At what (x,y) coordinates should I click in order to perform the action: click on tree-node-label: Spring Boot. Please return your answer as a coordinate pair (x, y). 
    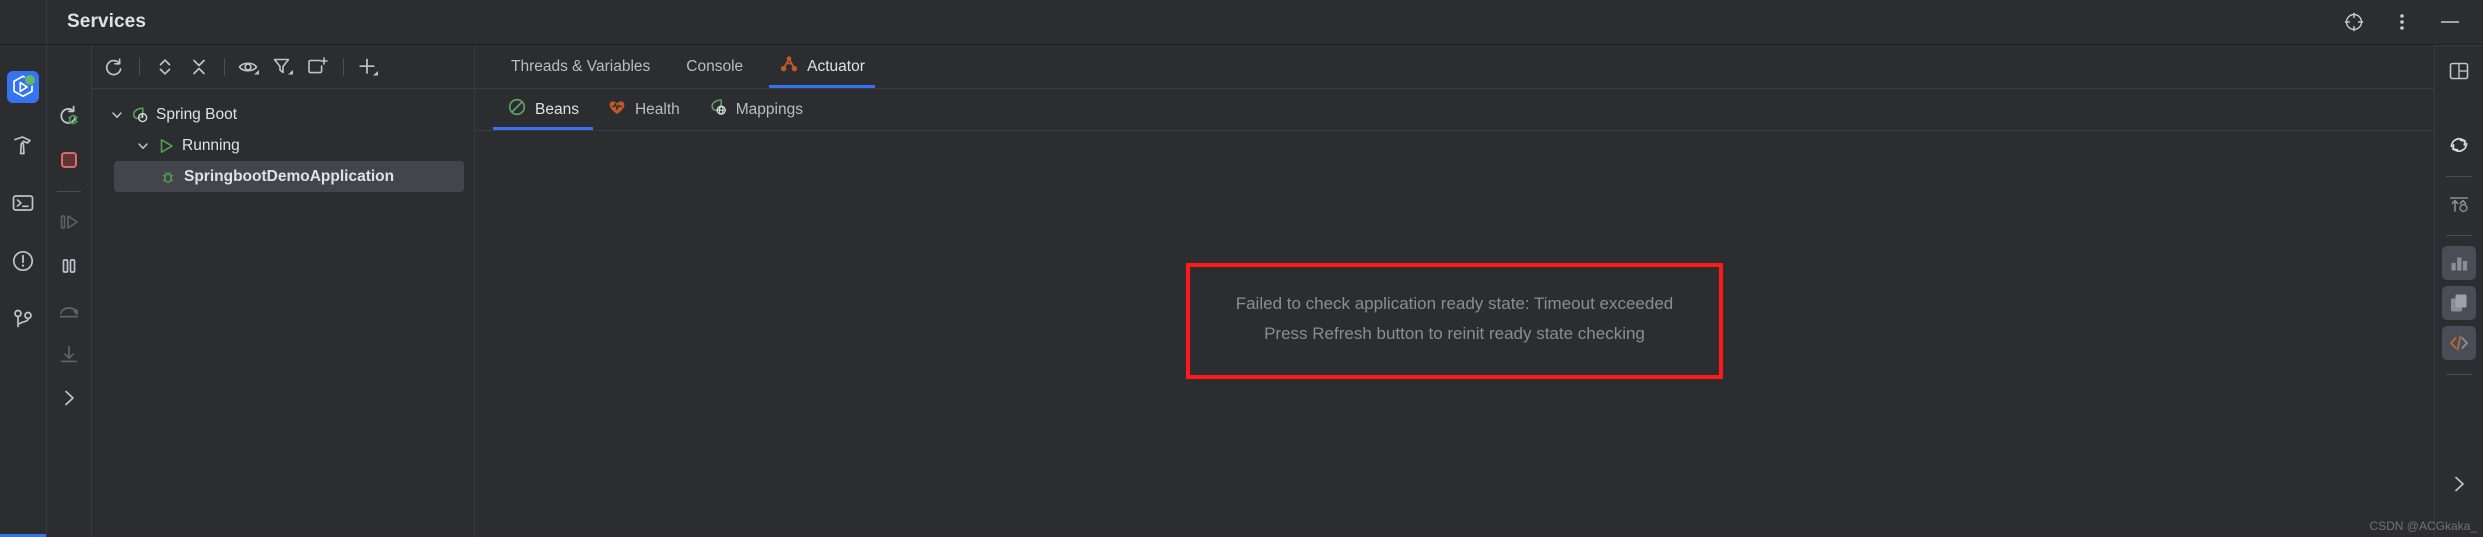
    Looking at the image, I should click on (196, 114).